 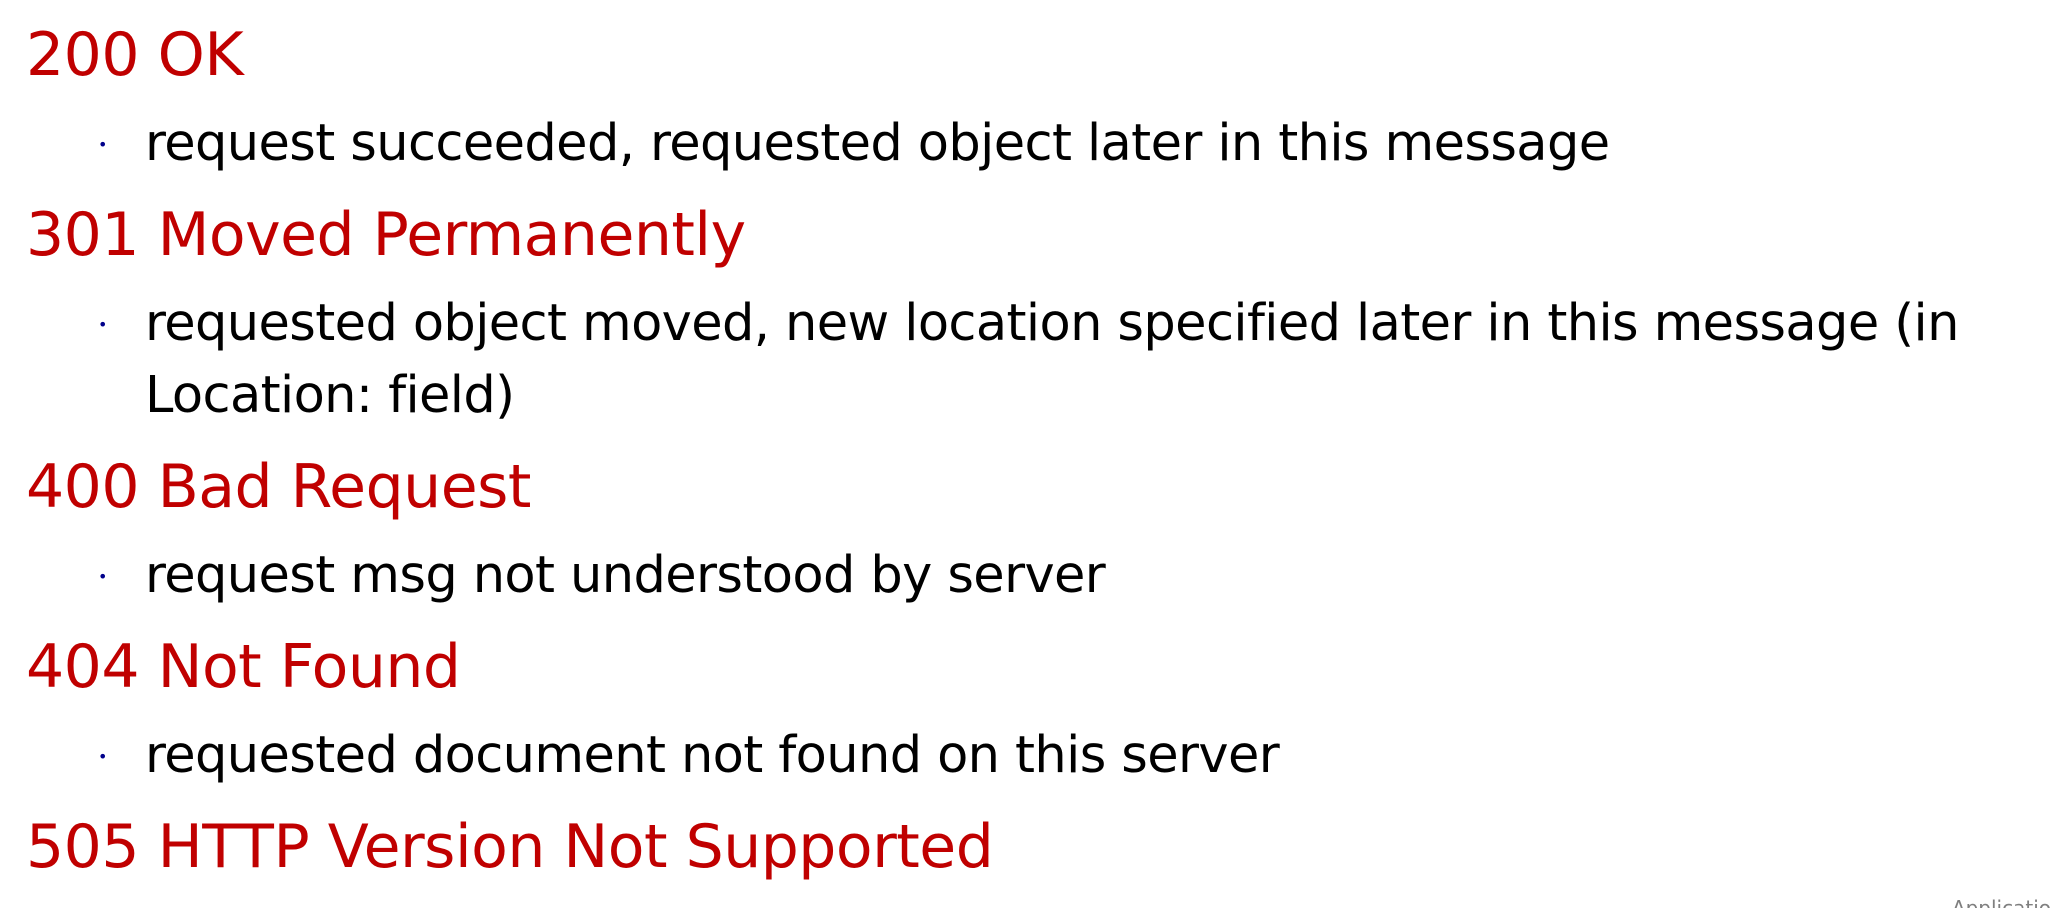 What do you see at coordinates (625, 575) in the screenshot?
I see `status-code-400-description: request msg not understood by server` at bounding box center [625, 575].